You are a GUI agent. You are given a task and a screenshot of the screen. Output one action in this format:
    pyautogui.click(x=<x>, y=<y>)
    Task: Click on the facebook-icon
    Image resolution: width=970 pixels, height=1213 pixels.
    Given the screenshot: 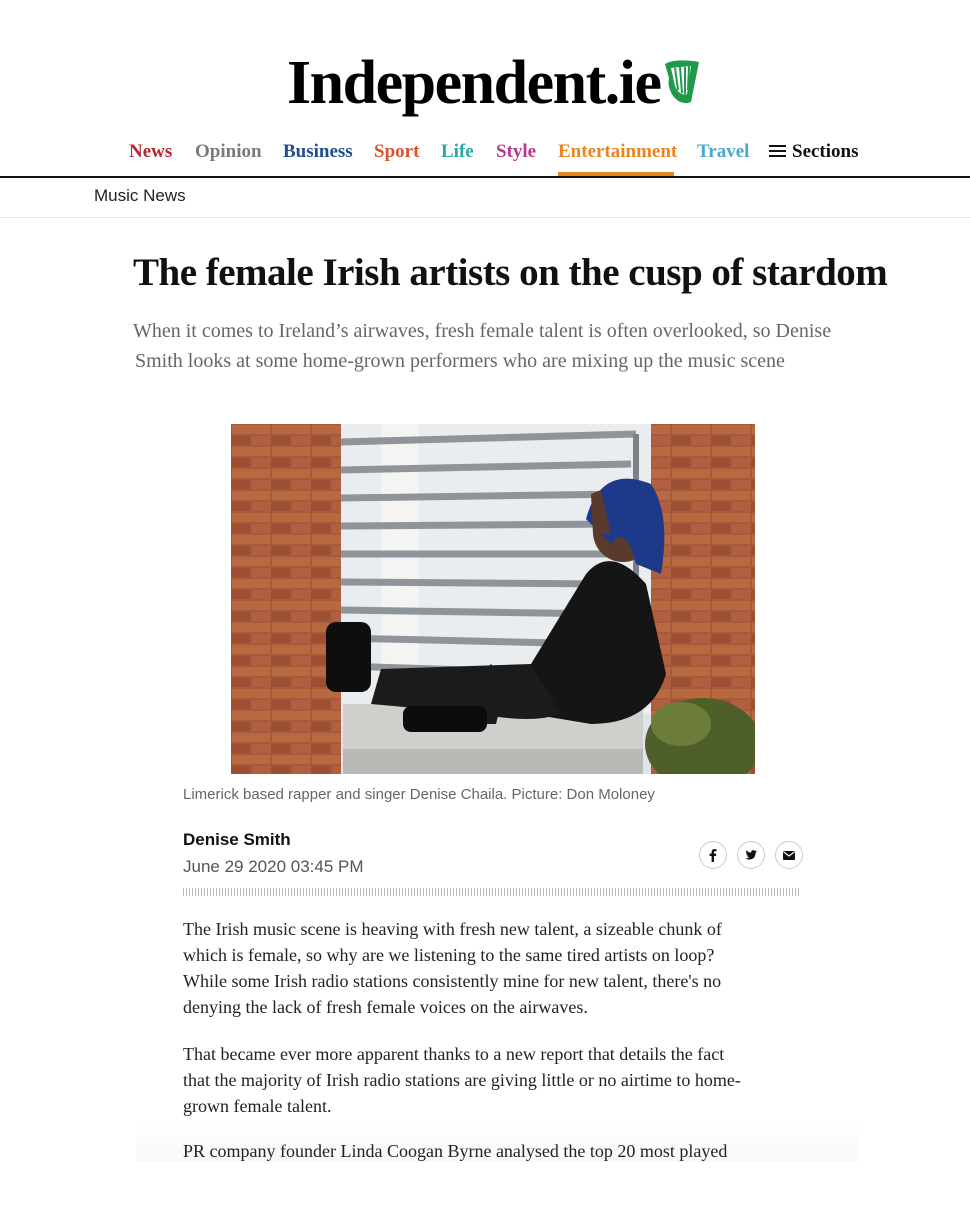 What is the action you would take?
    pyautogui.click(x=713, y=855)
    